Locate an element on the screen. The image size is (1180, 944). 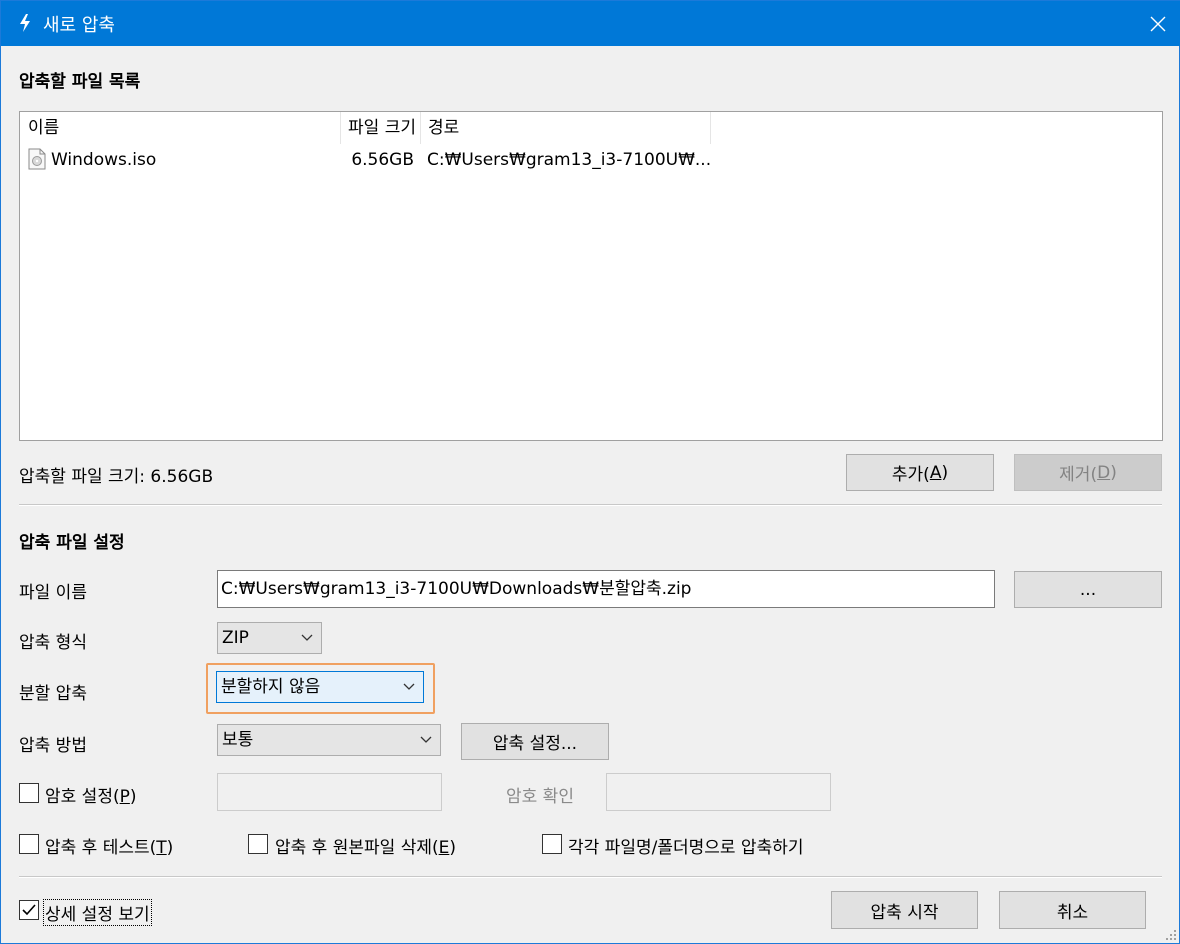
delete-label-text: 압축 후 원본파일 삭제( is located at coordinates (357, 848).